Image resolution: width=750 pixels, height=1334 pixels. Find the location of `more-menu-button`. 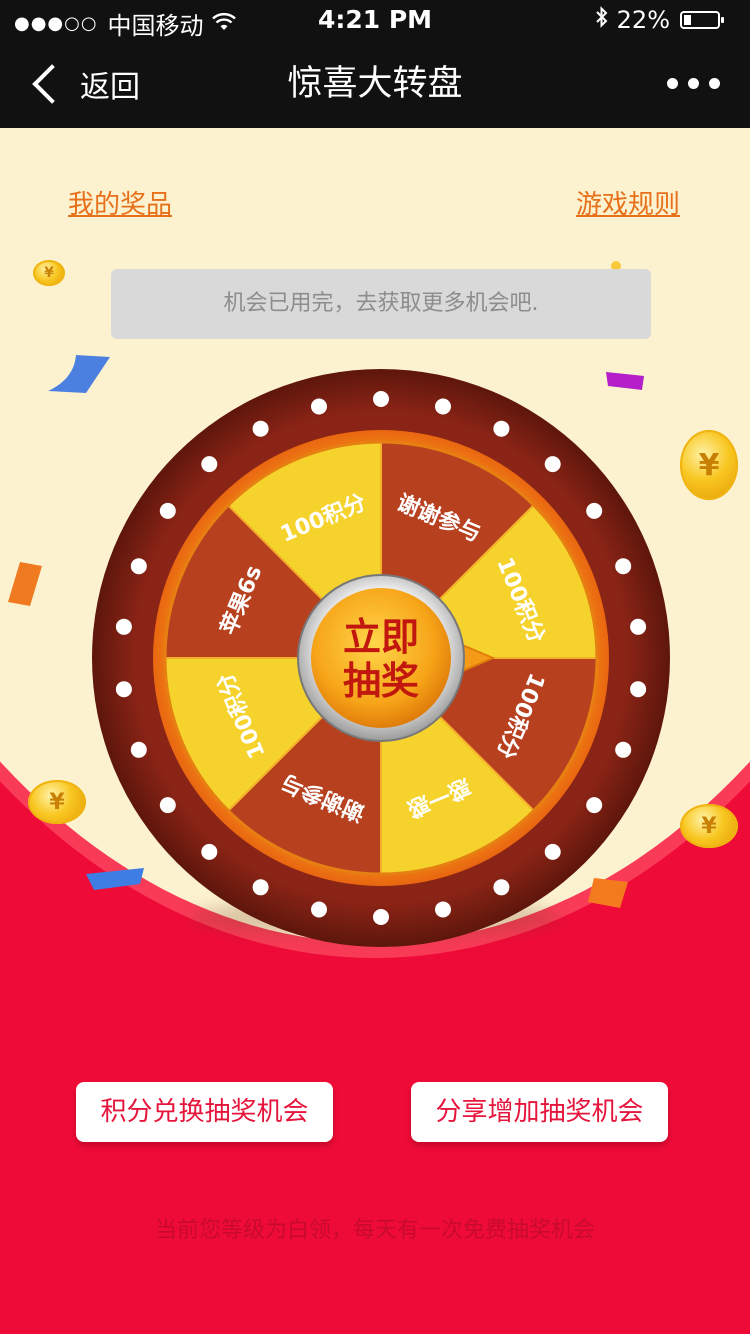

more-menu-button is located at coordinates (688, 83).